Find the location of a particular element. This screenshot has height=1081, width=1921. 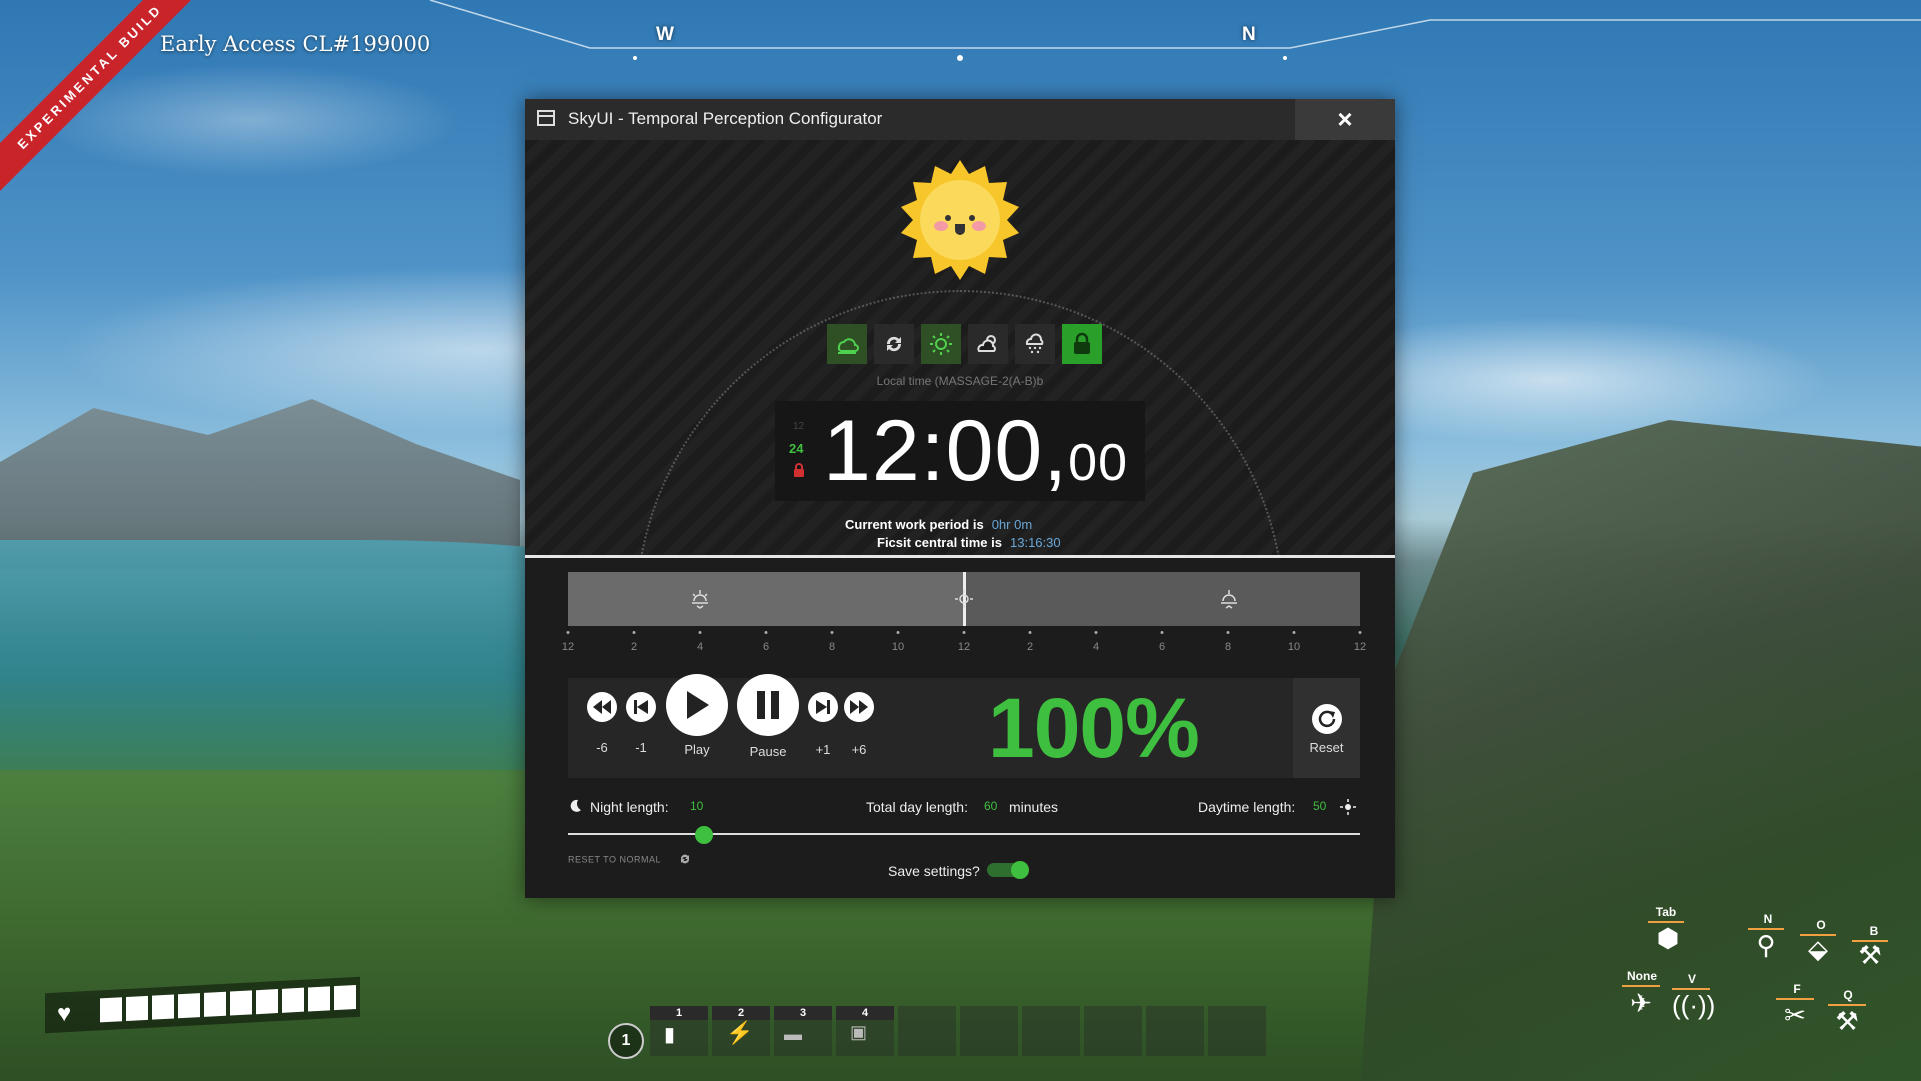

day-night-slider-thumb is located at coordinates (704, 835).